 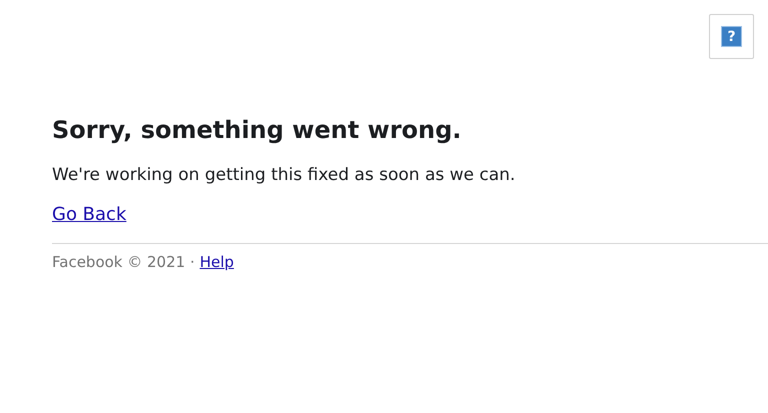 What do you see at coordinates (89, 215) in the screenshot?
I see `go-back-link: Go Back` at bounding box center [89, 215].